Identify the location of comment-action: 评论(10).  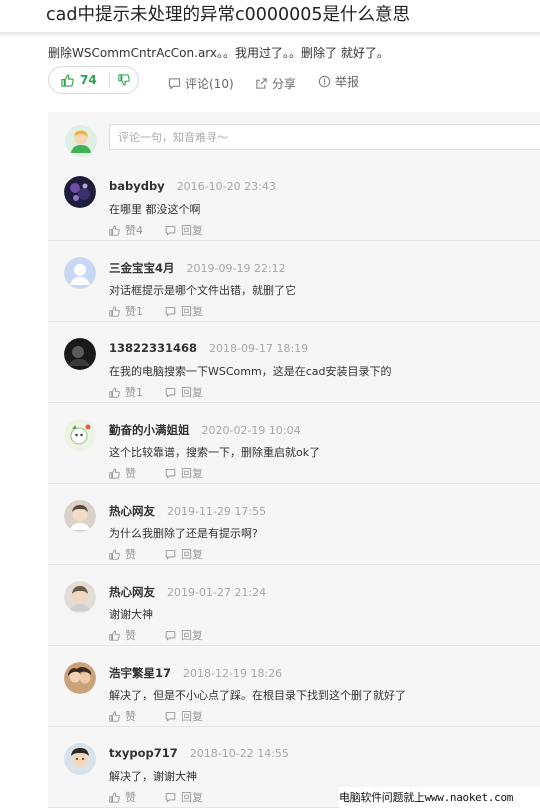
(201, 83).